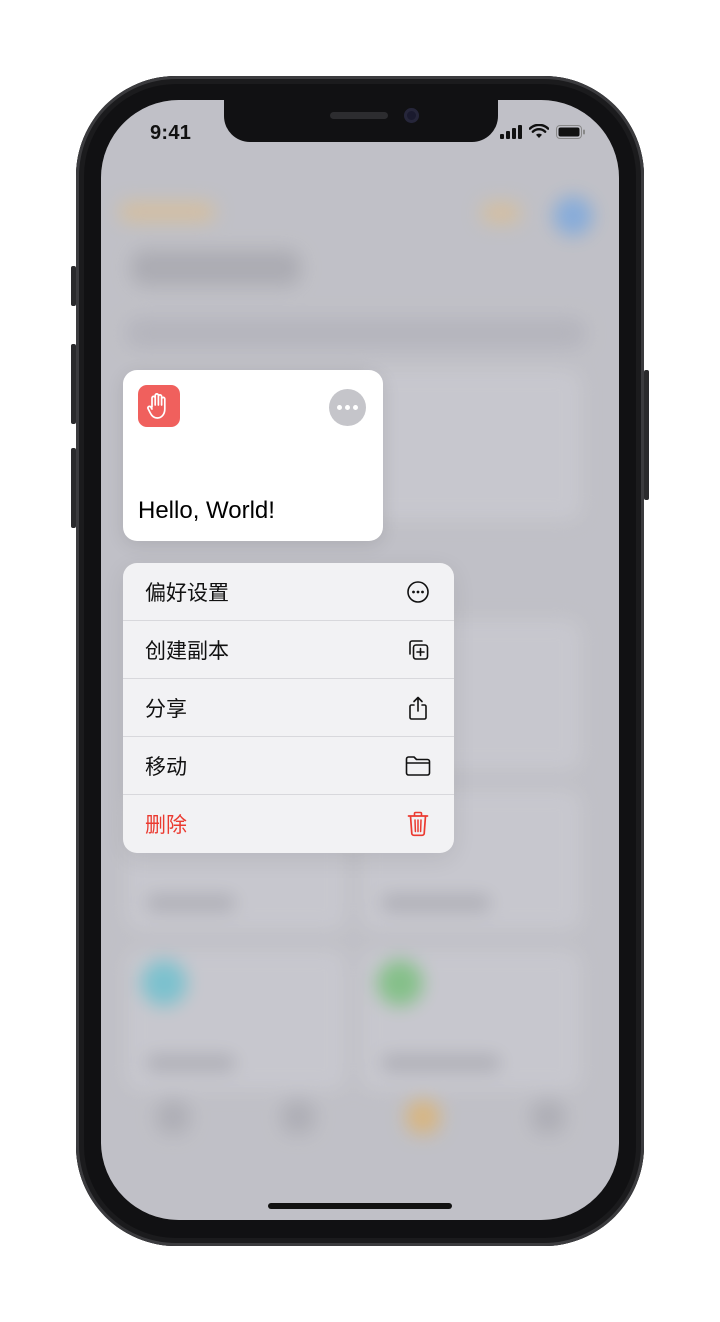  Describe the element at coordinates (288, 592) in the screenshot. I see `menu-item-preferences: 偏好设置` at that location.